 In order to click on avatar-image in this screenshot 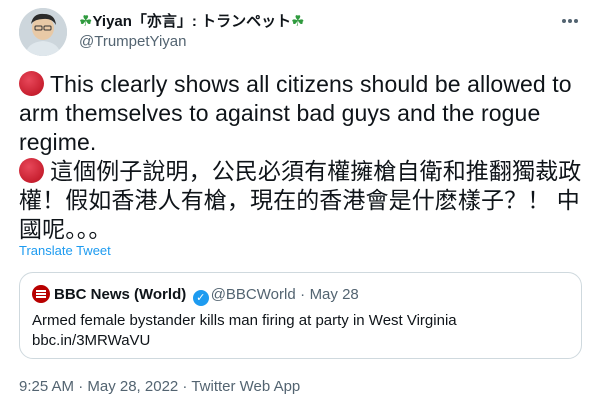, I will do `click(43, 32)`.